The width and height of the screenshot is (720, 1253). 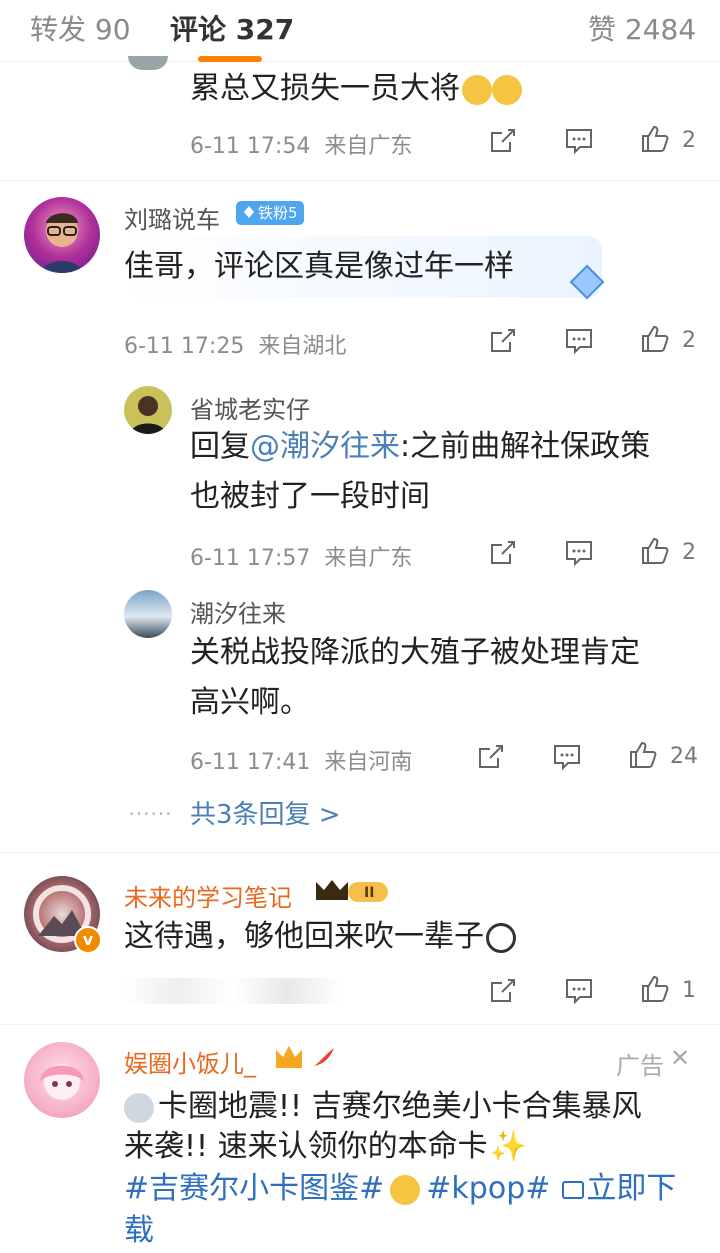 I want to click on mention-link: @潮汐往来, so click(x=325, y=446).